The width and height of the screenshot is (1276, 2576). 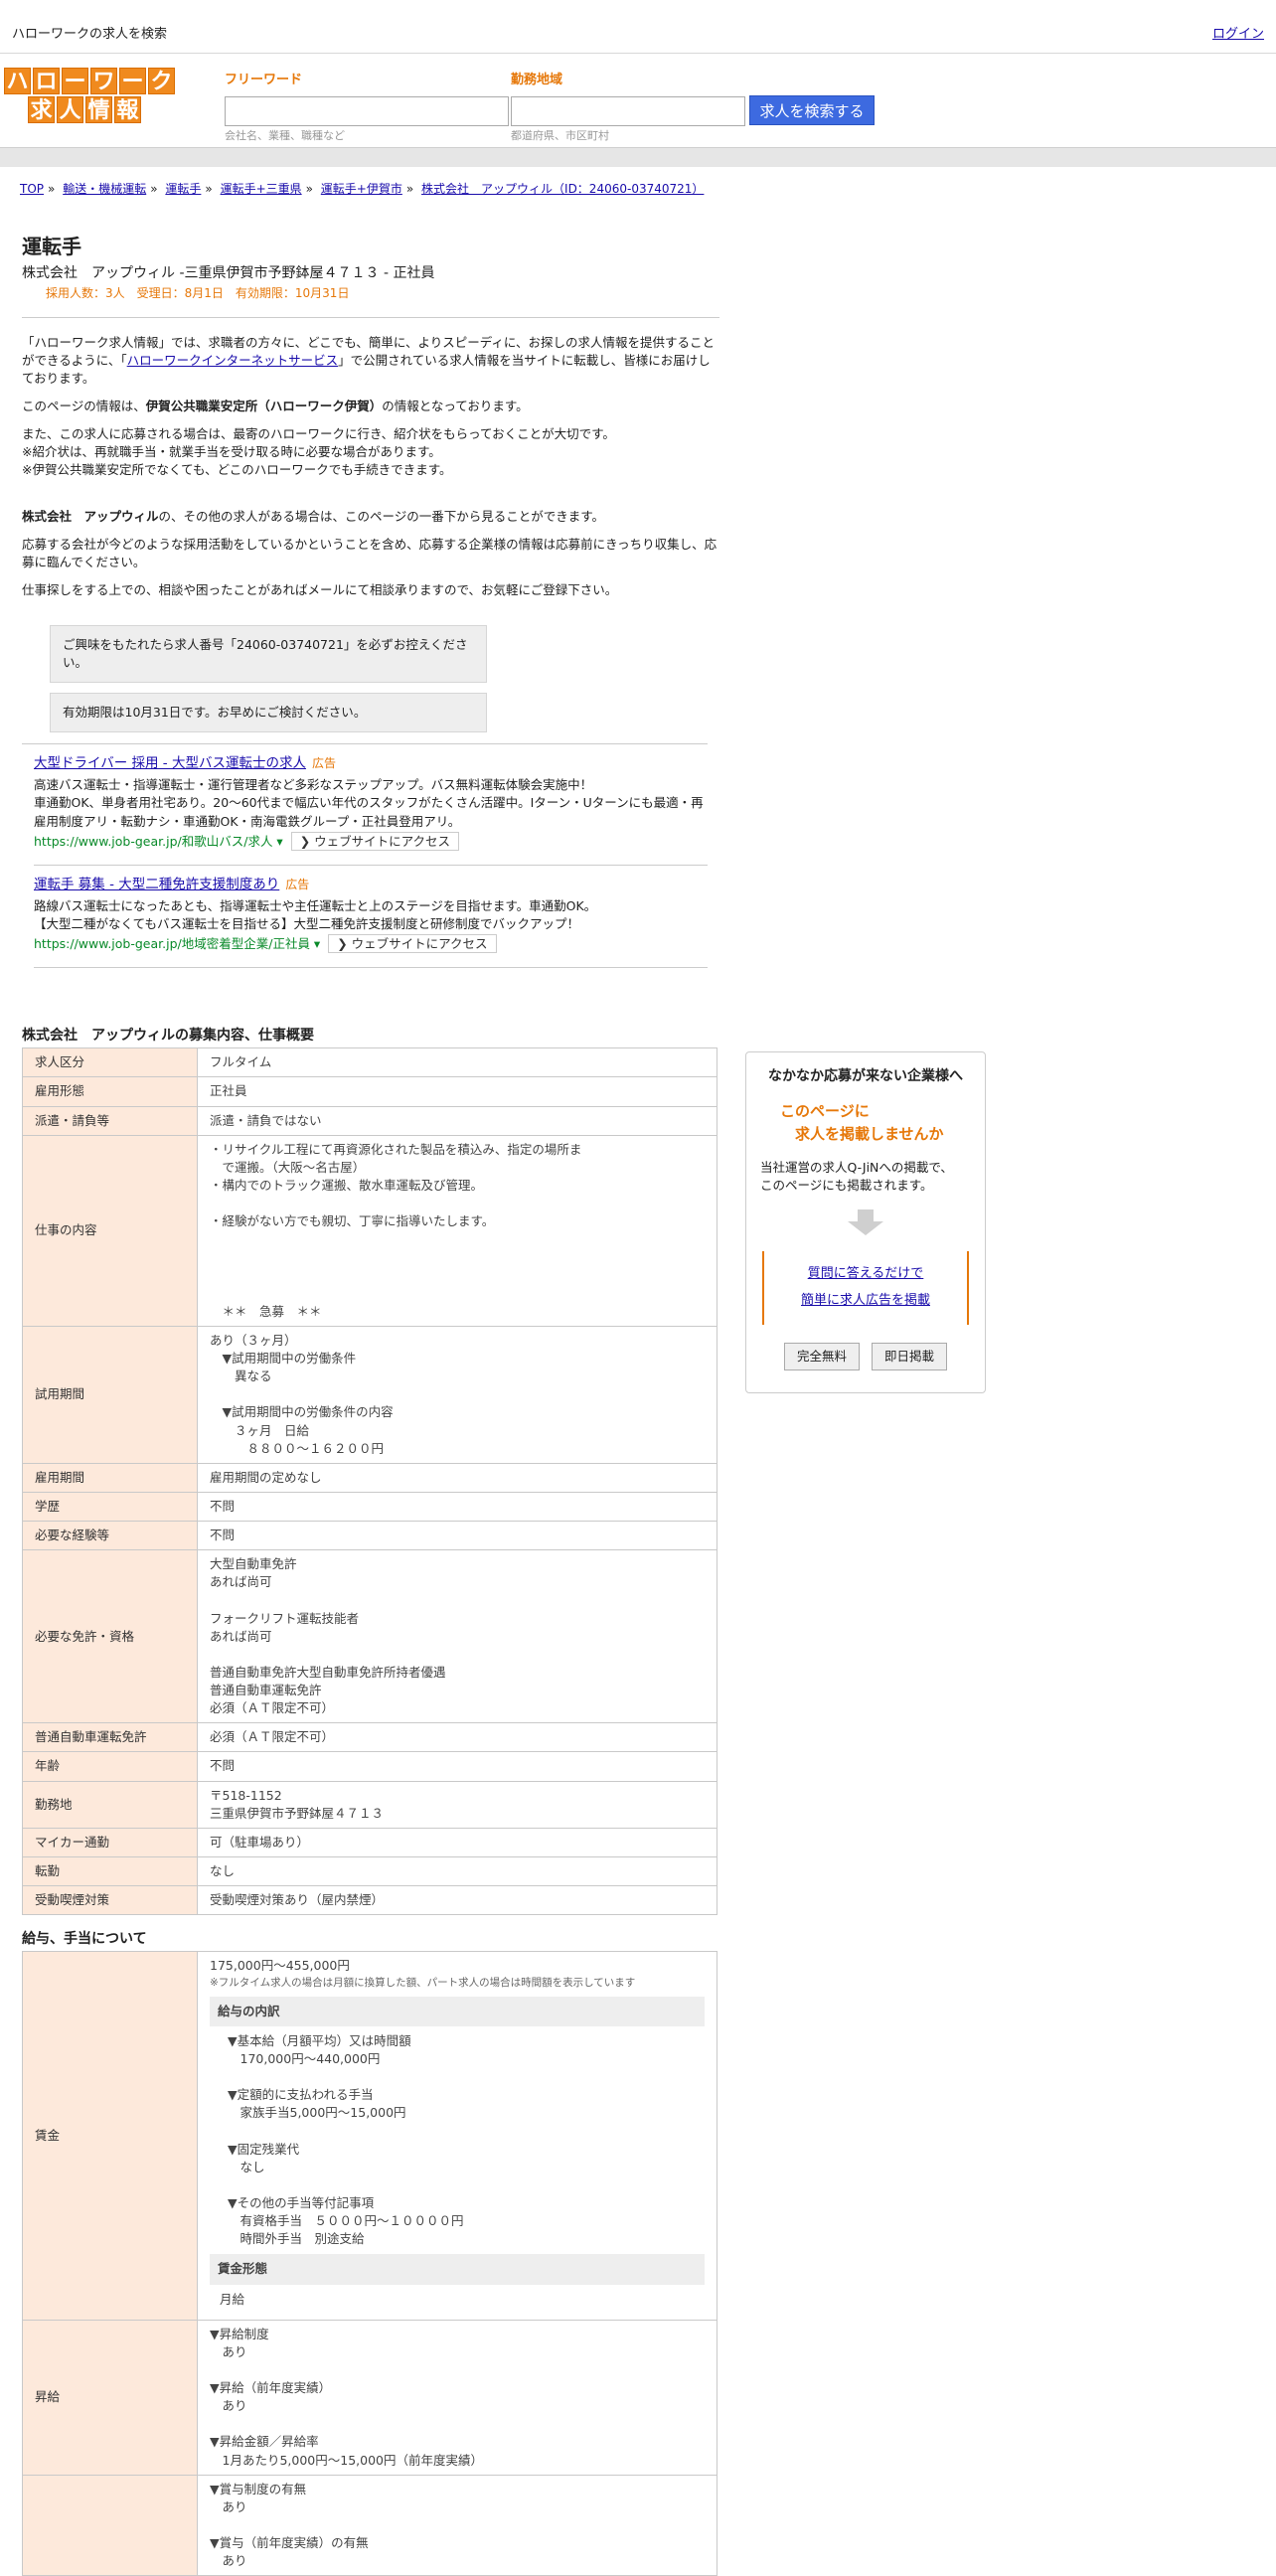 I want to click on wage-form: 月給, so click(x=232, y=2299).